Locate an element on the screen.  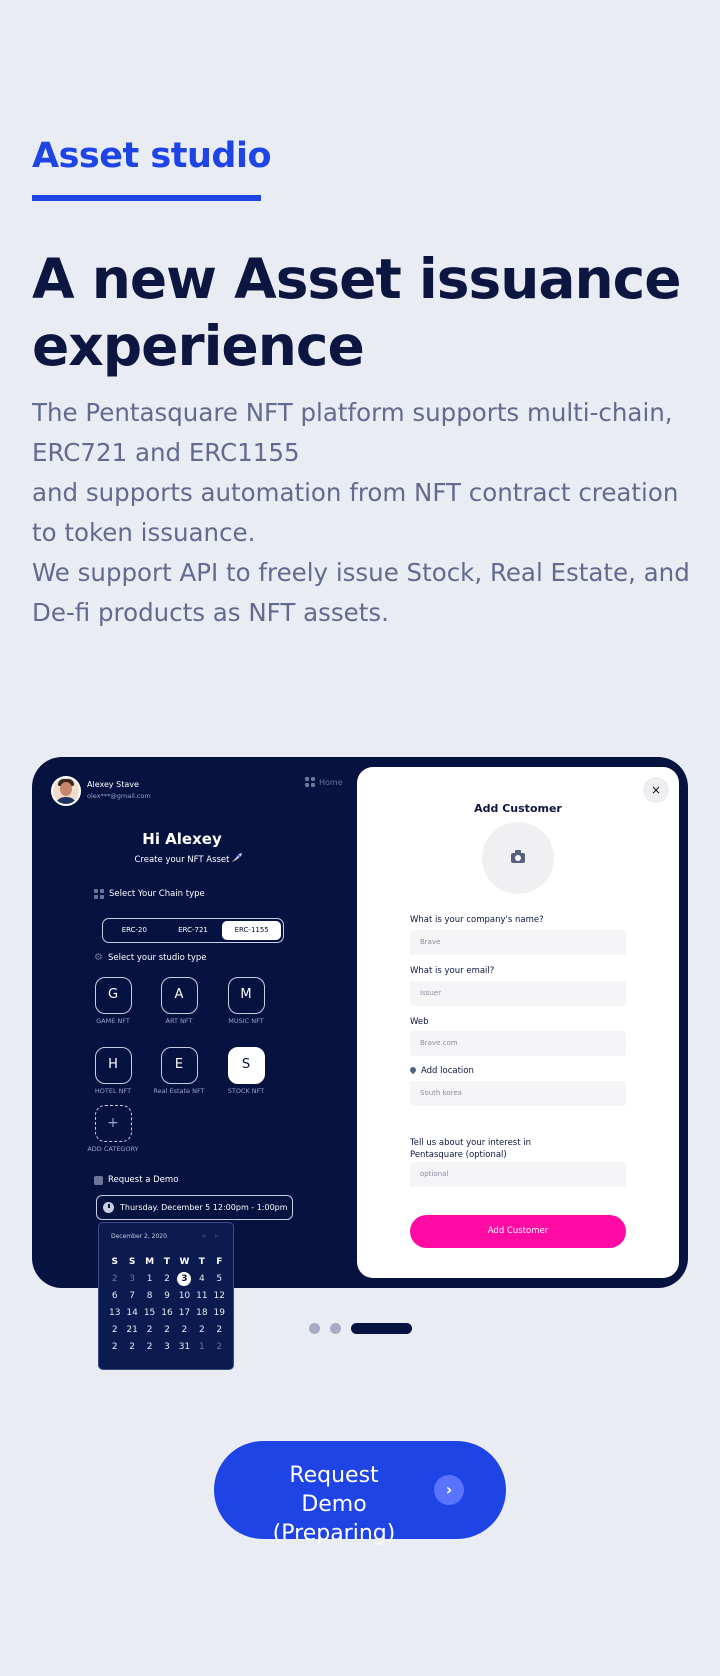
calendar-day: 5 is located at coordinates (219, 1279).